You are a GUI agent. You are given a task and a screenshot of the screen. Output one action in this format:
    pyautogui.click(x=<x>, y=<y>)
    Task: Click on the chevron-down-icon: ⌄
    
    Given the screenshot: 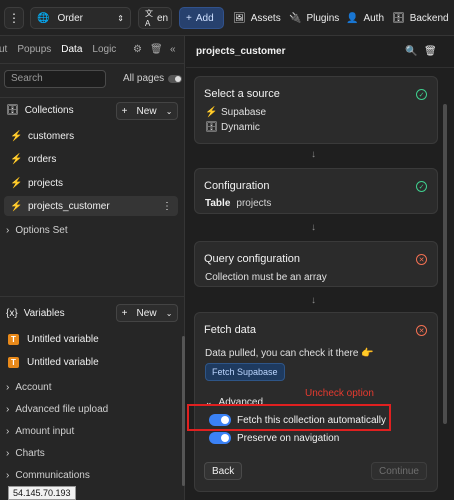 What is the action you would take?
    pyautogui.click(x=169, y=111)
    